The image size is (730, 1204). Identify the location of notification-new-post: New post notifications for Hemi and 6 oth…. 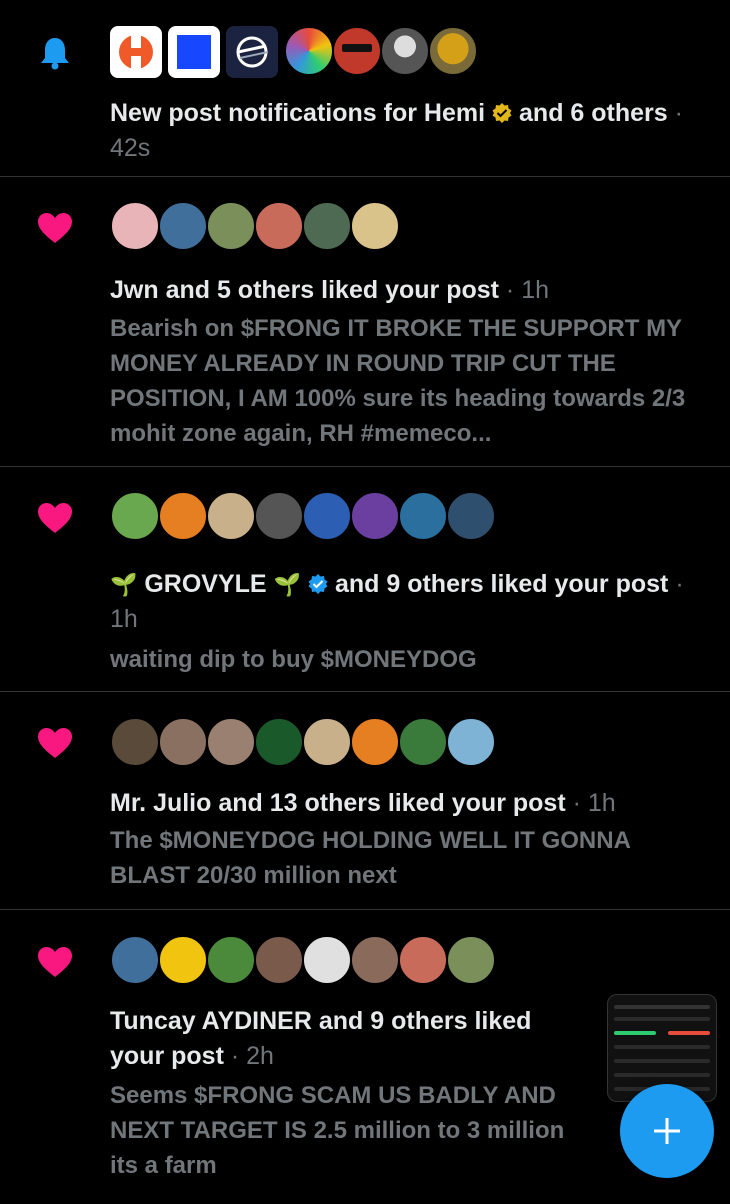
(365, 88).